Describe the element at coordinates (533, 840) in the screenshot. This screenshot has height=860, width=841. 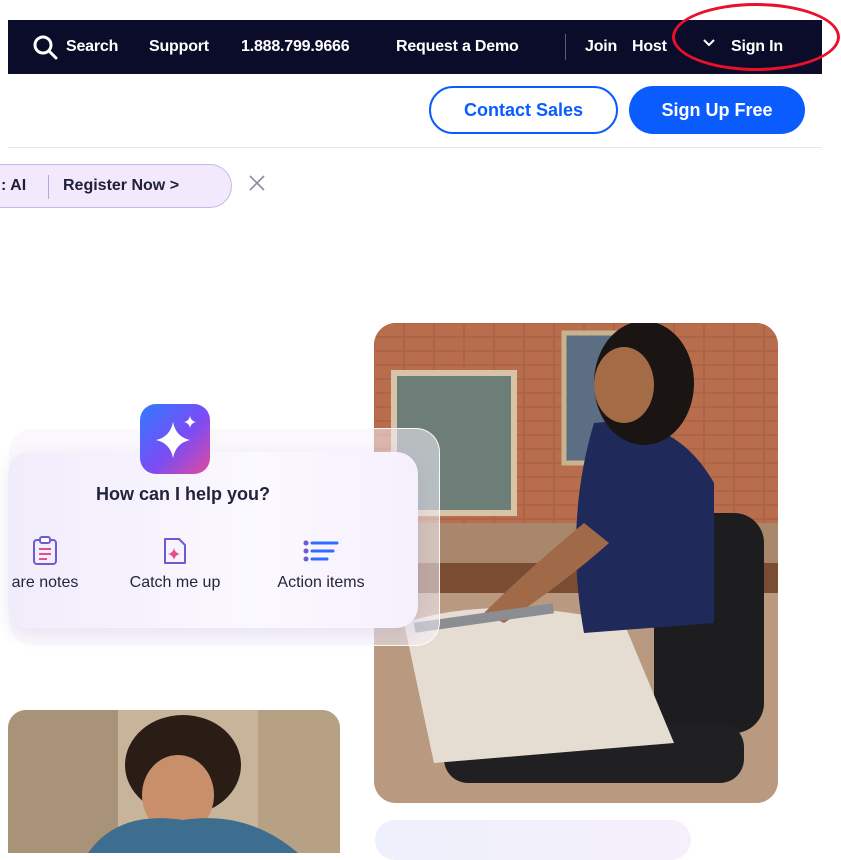
I see `next-card-preview` at that location.